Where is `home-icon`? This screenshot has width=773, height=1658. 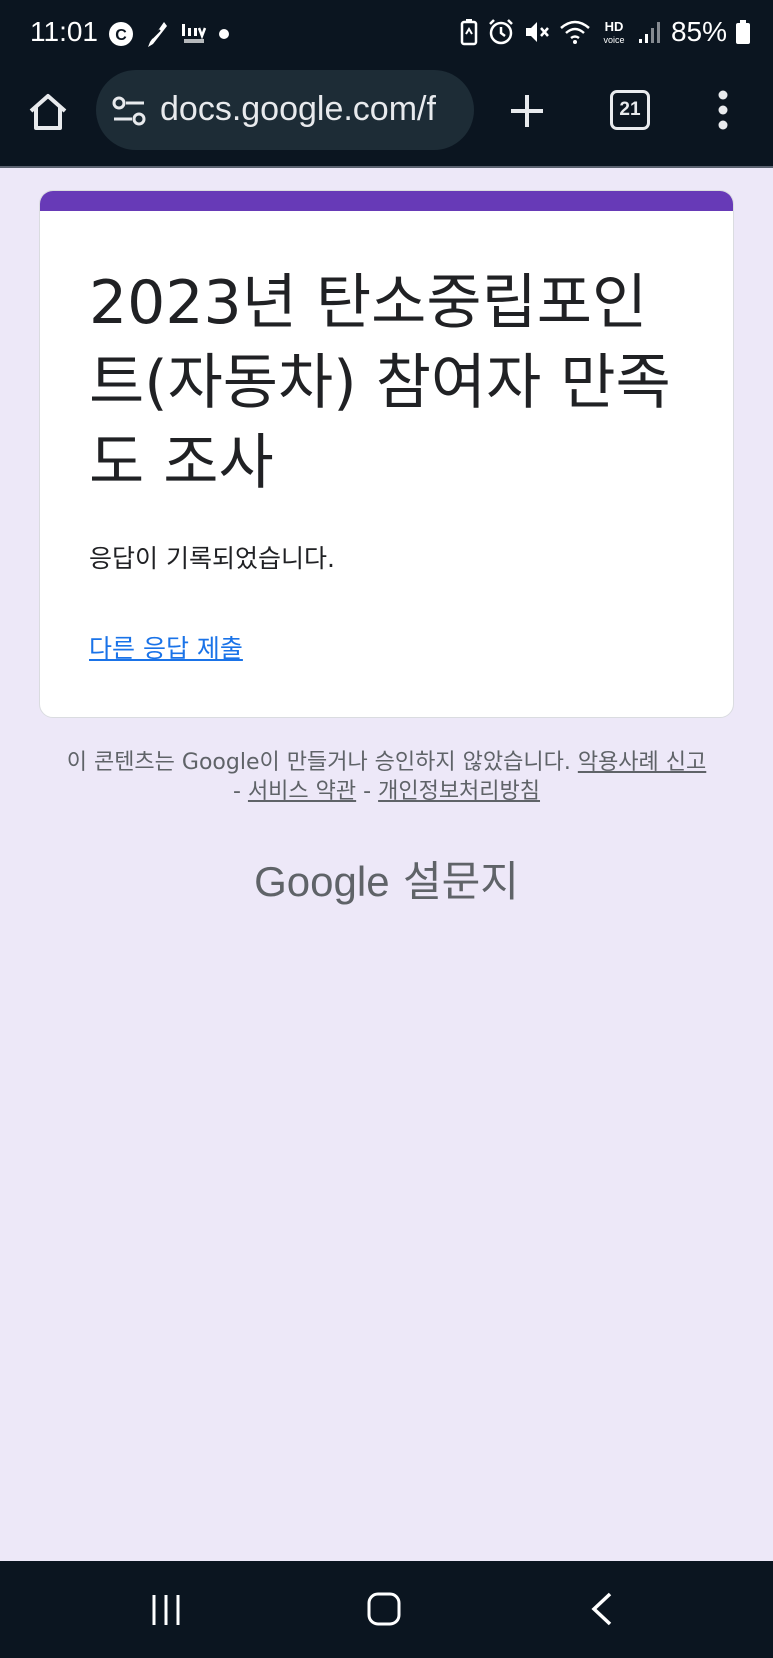 home-icon is located at coordinates (48, 112).